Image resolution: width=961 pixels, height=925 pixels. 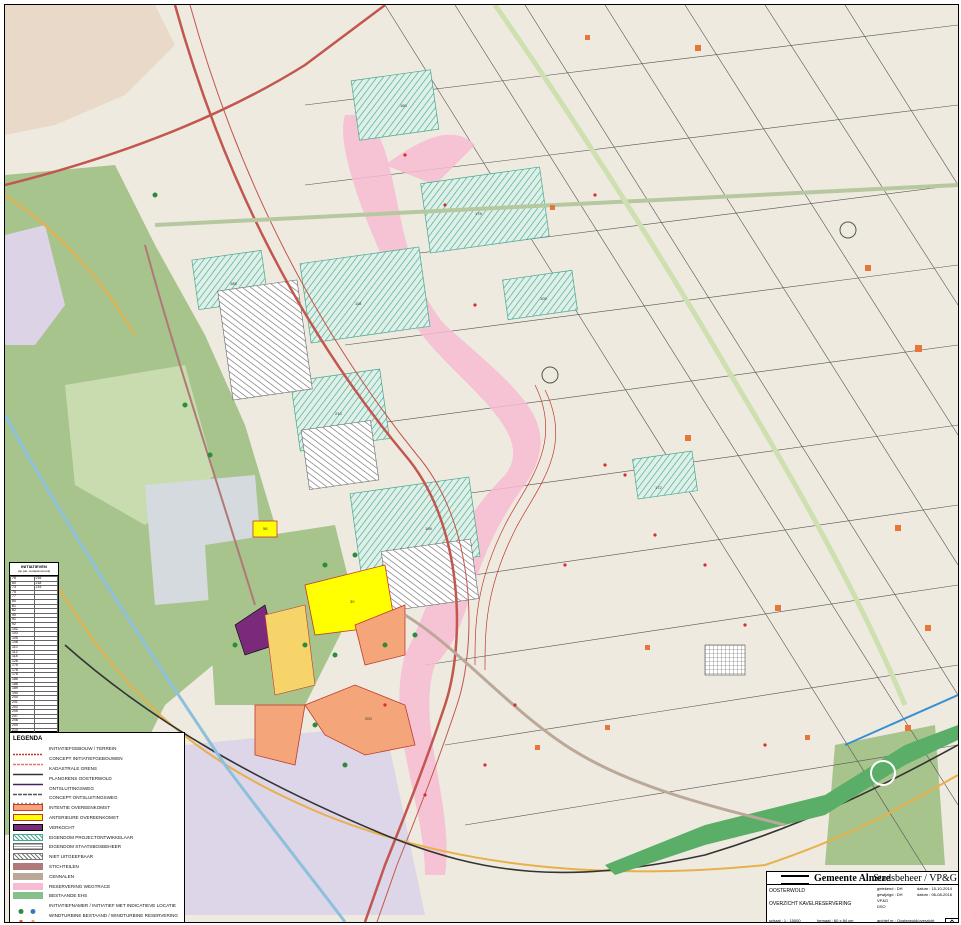 I want to click on legend-item: BESTAANDE EHS, so click(x=97, y=896).